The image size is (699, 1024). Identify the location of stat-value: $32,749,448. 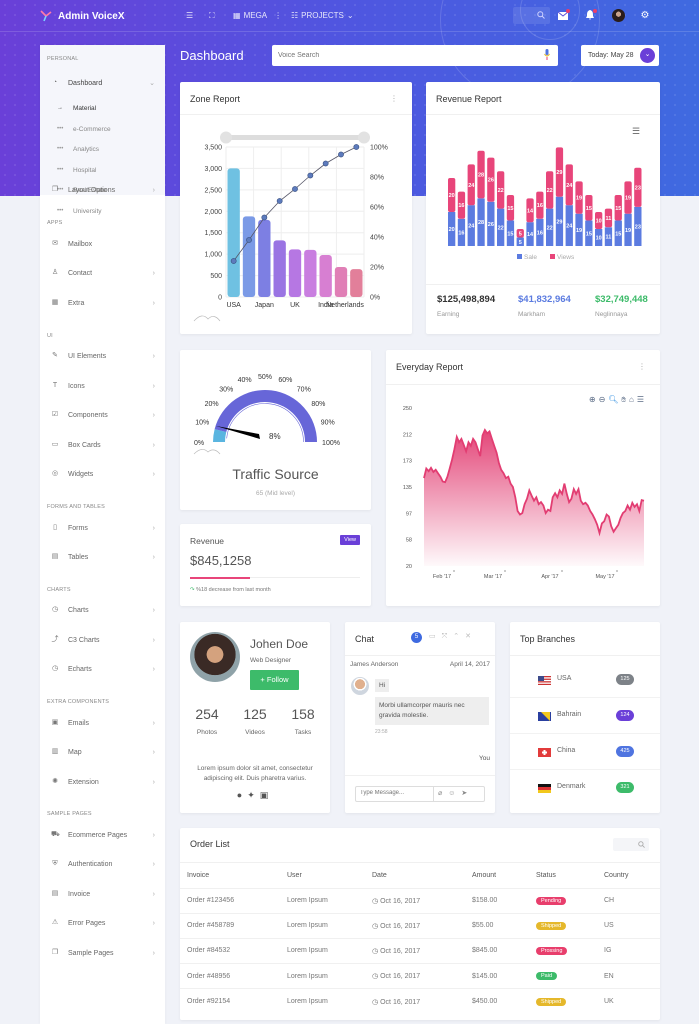
(621, 299).